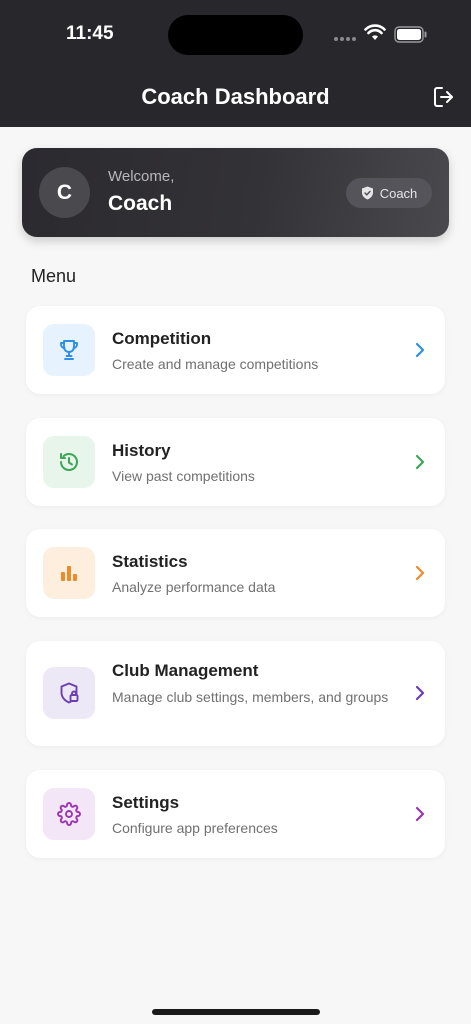 This screenshot has height=1024, width=471. Describe the element at coordinates (195, 828) in the screenshot. I see `menu-item-subtitle: Configure app preferences` at that location.